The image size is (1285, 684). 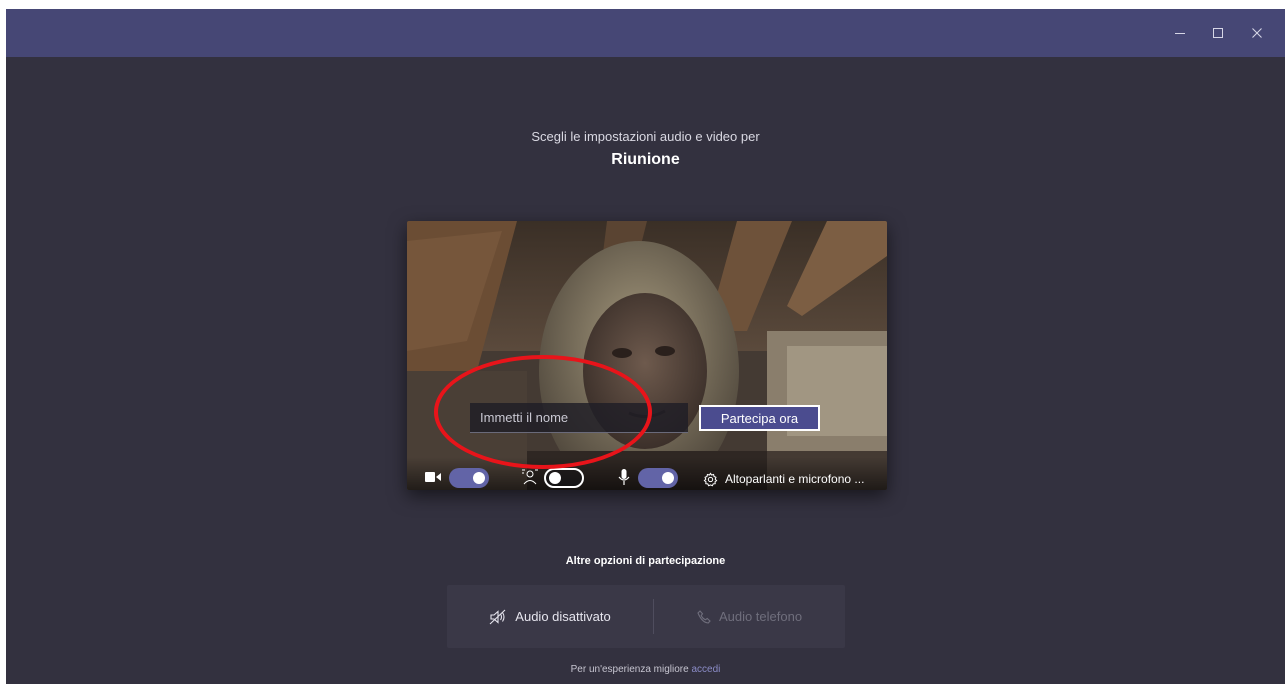 I want to click on video-preview: Partecipa ora A, so click(x=647, y=355).